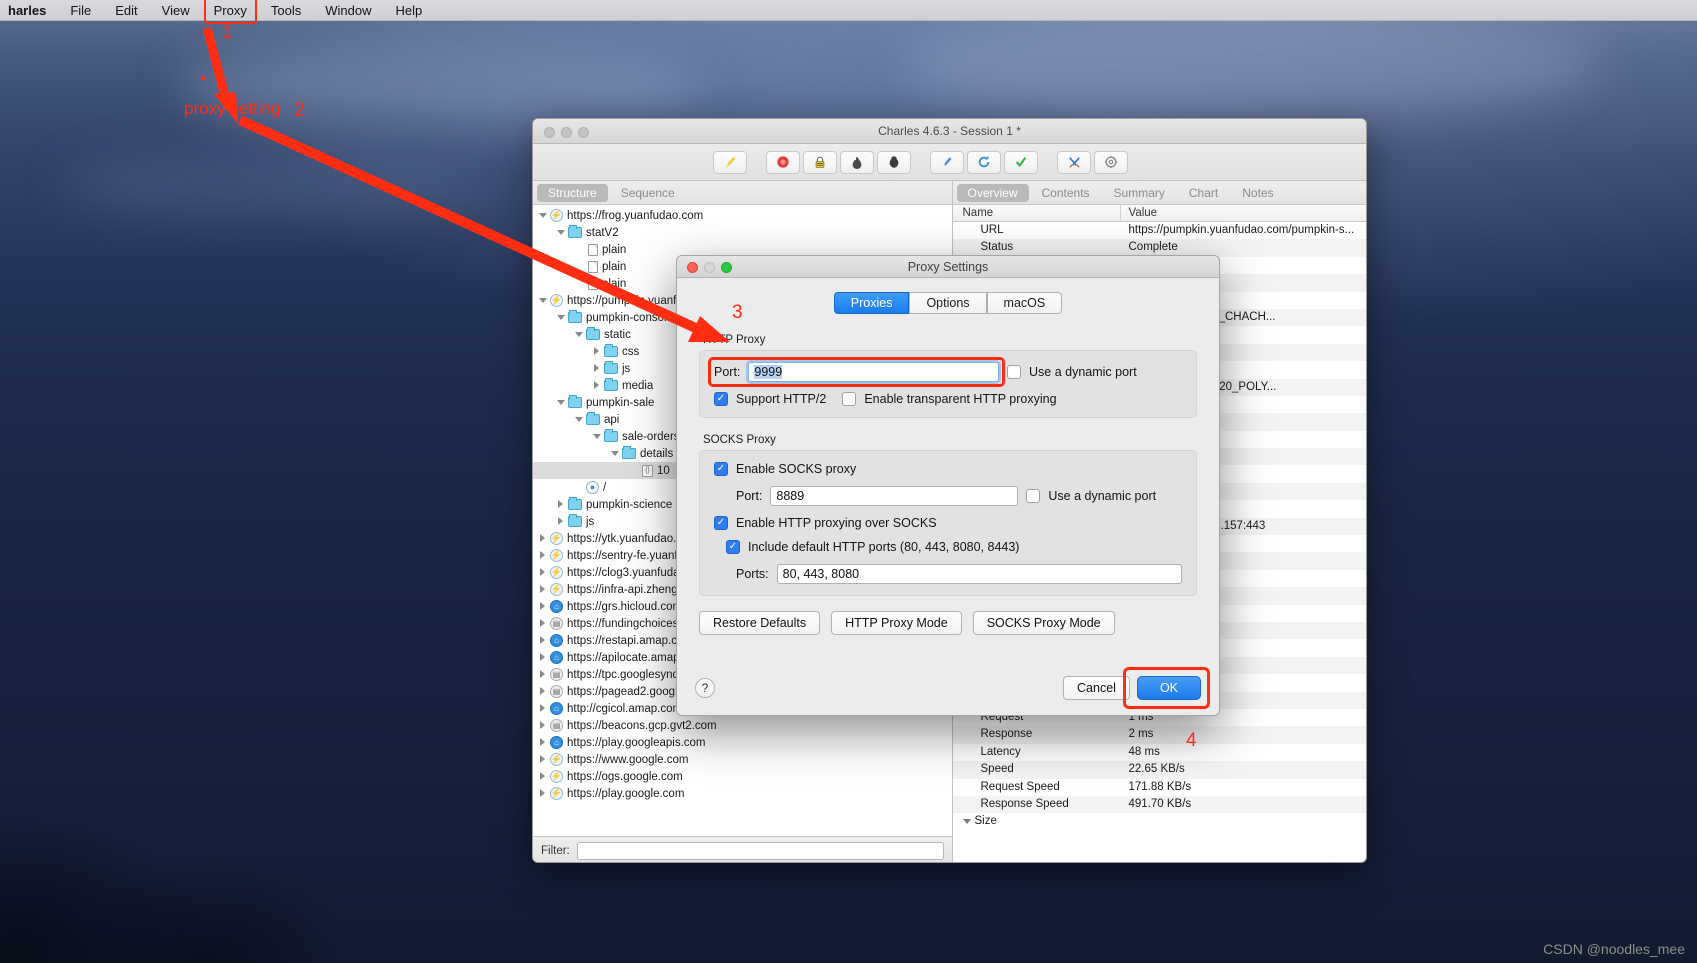 The image size is (1697, 963). Describe the element at coordinates (1139, 193) in the screenshot. I see `tab-summary: Summary` at that location.